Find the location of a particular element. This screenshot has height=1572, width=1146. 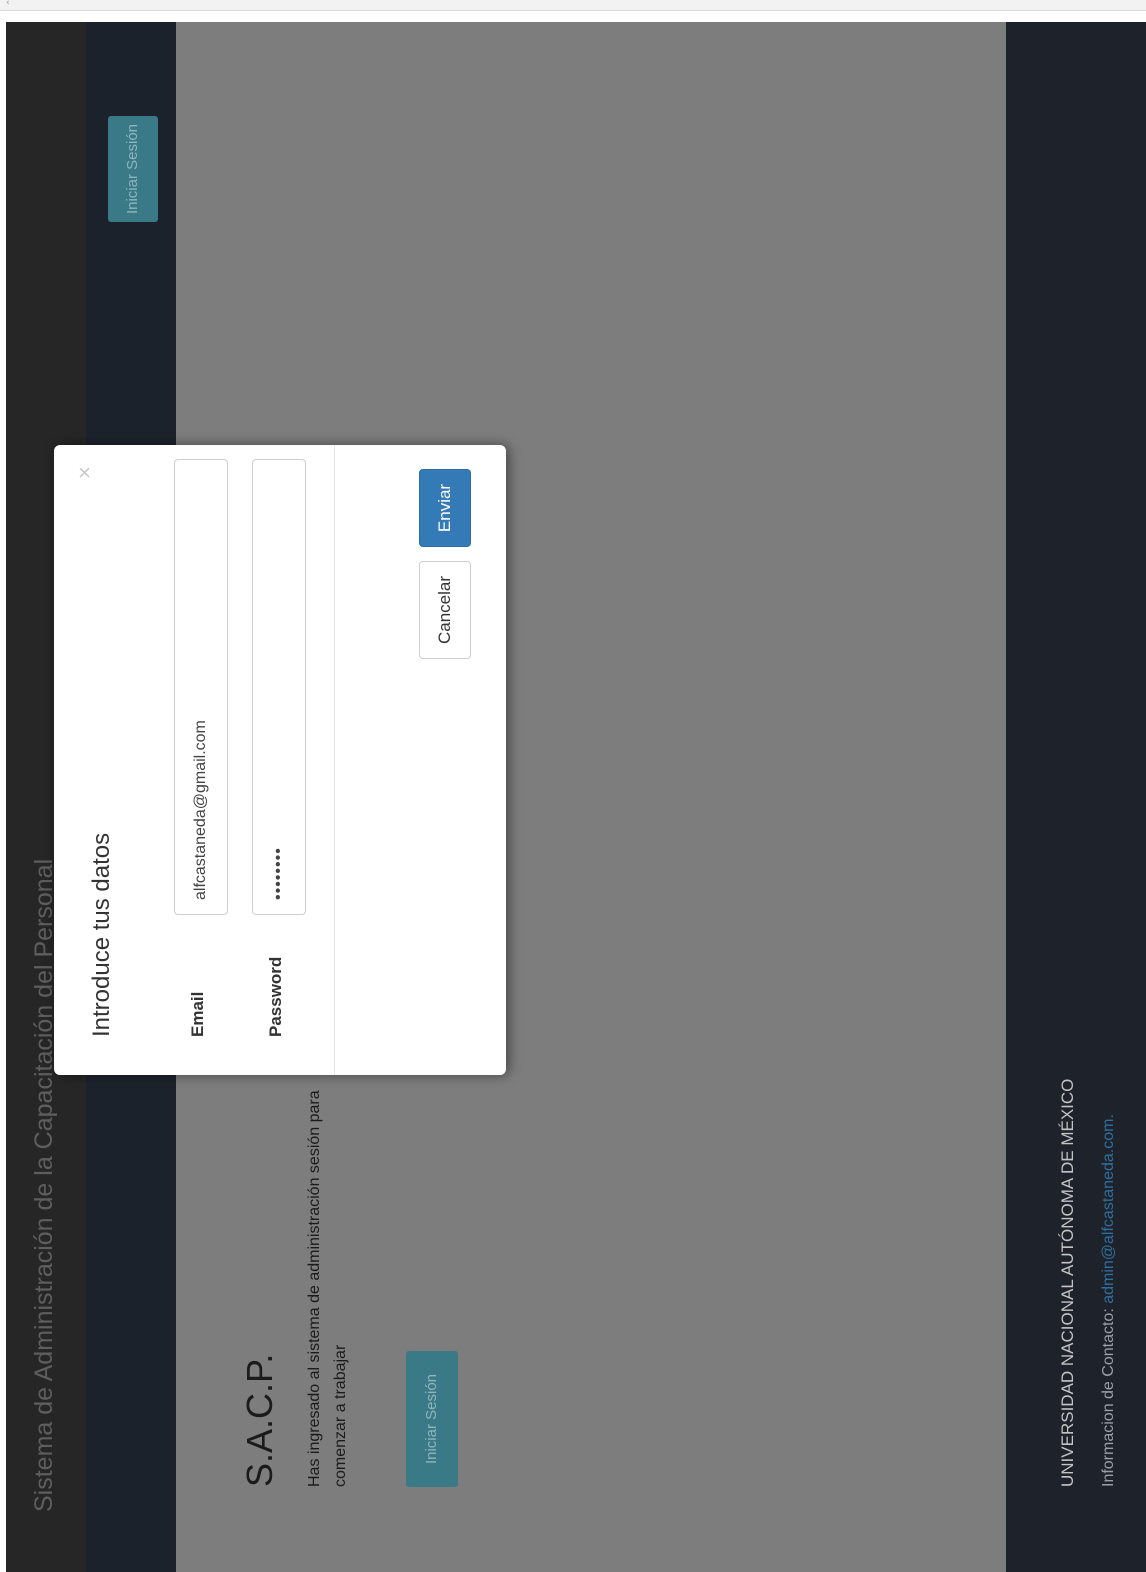

password-field is located at coordinates (279, 687).